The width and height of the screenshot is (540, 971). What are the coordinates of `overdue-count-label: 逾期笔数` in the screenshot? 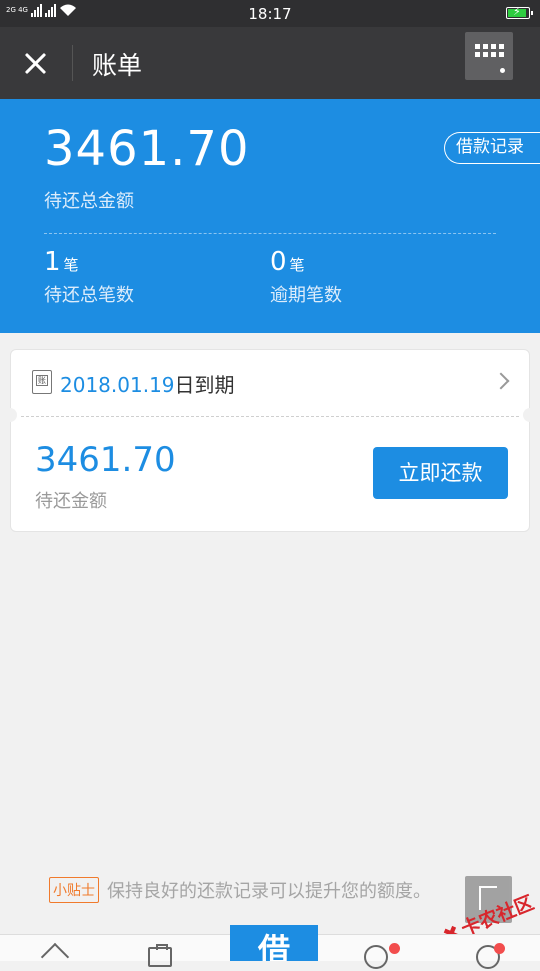 It's located at (306, 295).